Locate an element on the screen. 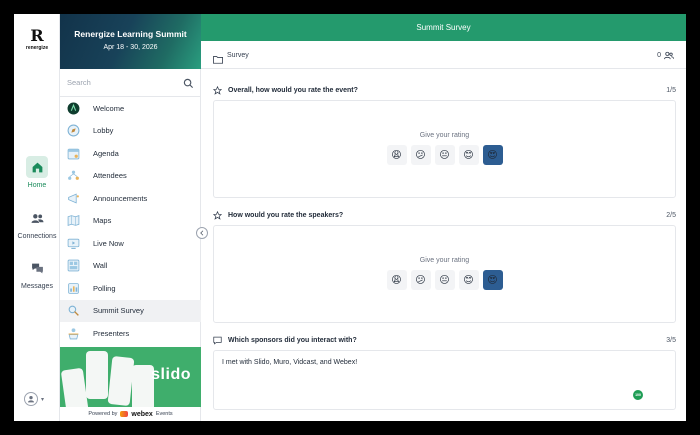 This screenshot has height=435, width=700. folder-icon is located at coordinates (218, 60).